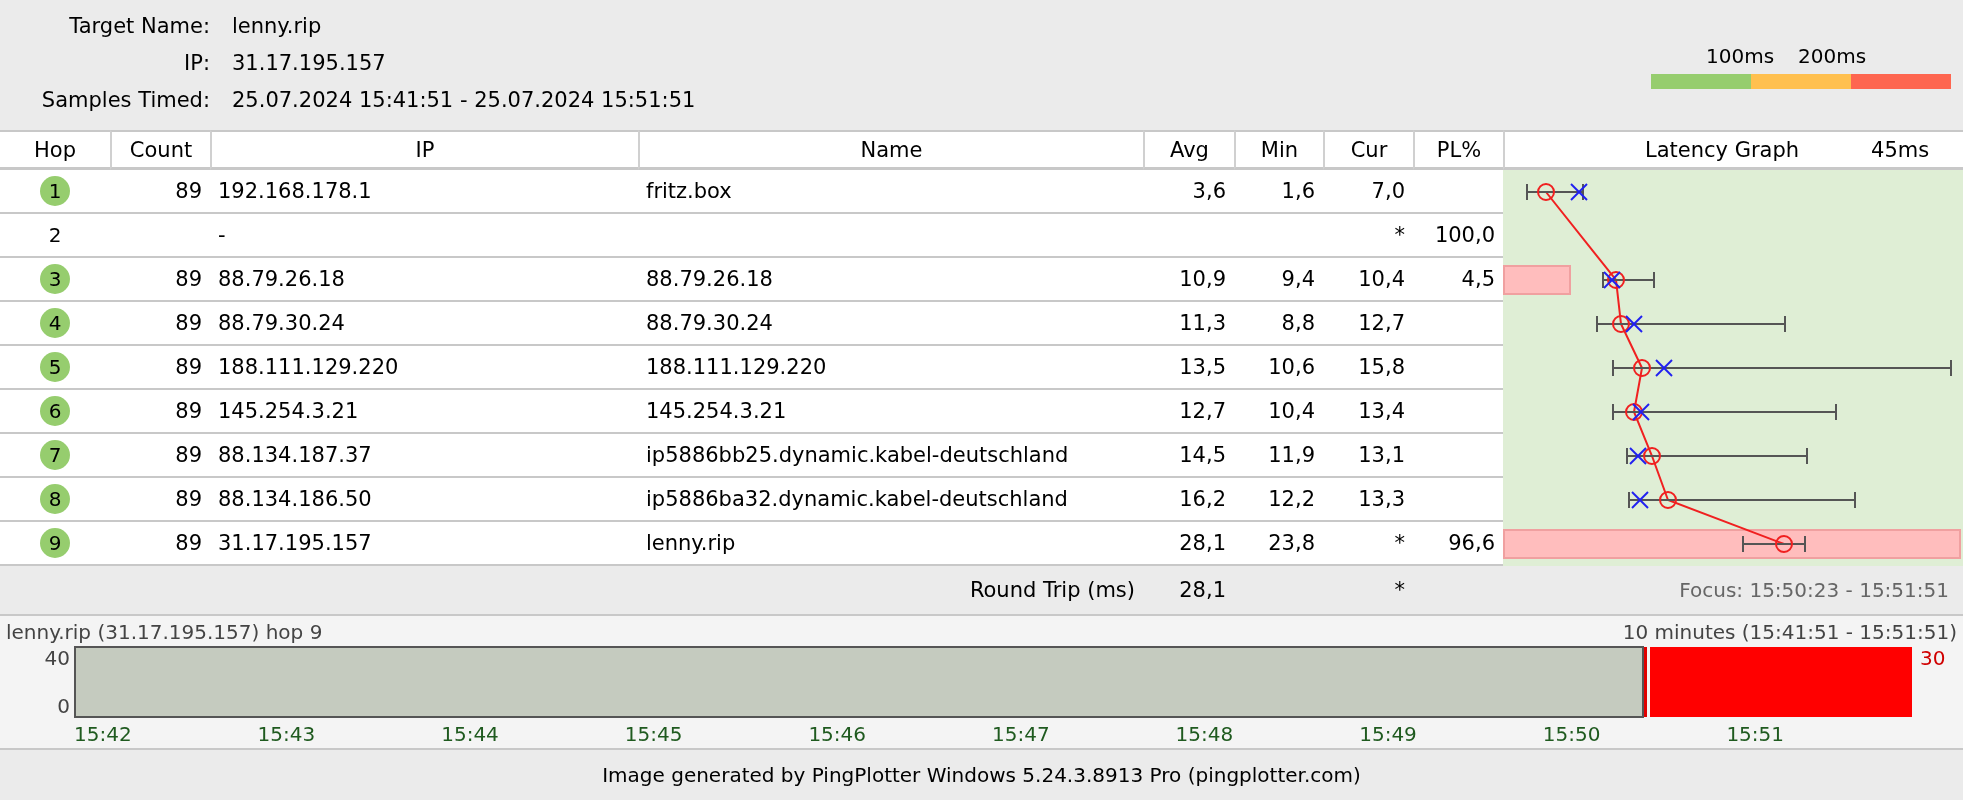 Image resolution: width=1963 pixels, height=800 pixels. I want to click on field-label: Samples Timed:, so click(125, 100).